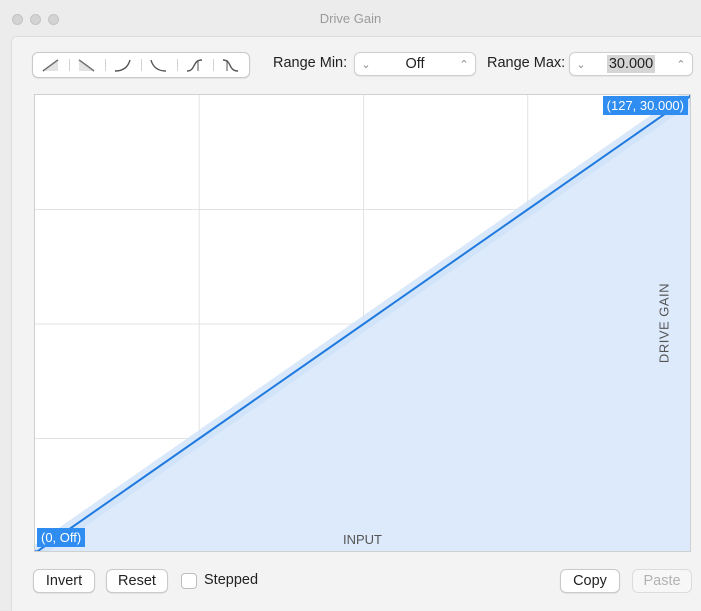 The height and width of the screenshot is (611, 701). Describe the element at coordinates (231, 580) in the screenshot. I see `stepped-label: Stepped` at that location.